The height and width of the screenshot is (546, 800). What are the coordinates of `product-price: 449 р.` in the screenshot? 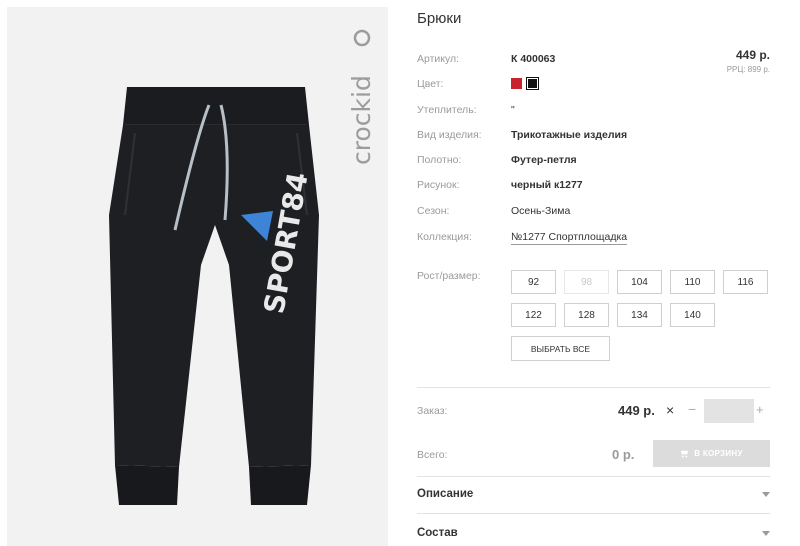 It's located at (752, 55).